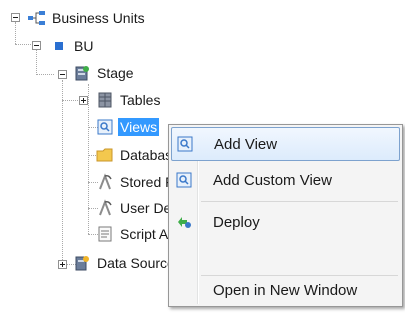  I want to click on tree-node-tables: Tables, so click(129, 100).